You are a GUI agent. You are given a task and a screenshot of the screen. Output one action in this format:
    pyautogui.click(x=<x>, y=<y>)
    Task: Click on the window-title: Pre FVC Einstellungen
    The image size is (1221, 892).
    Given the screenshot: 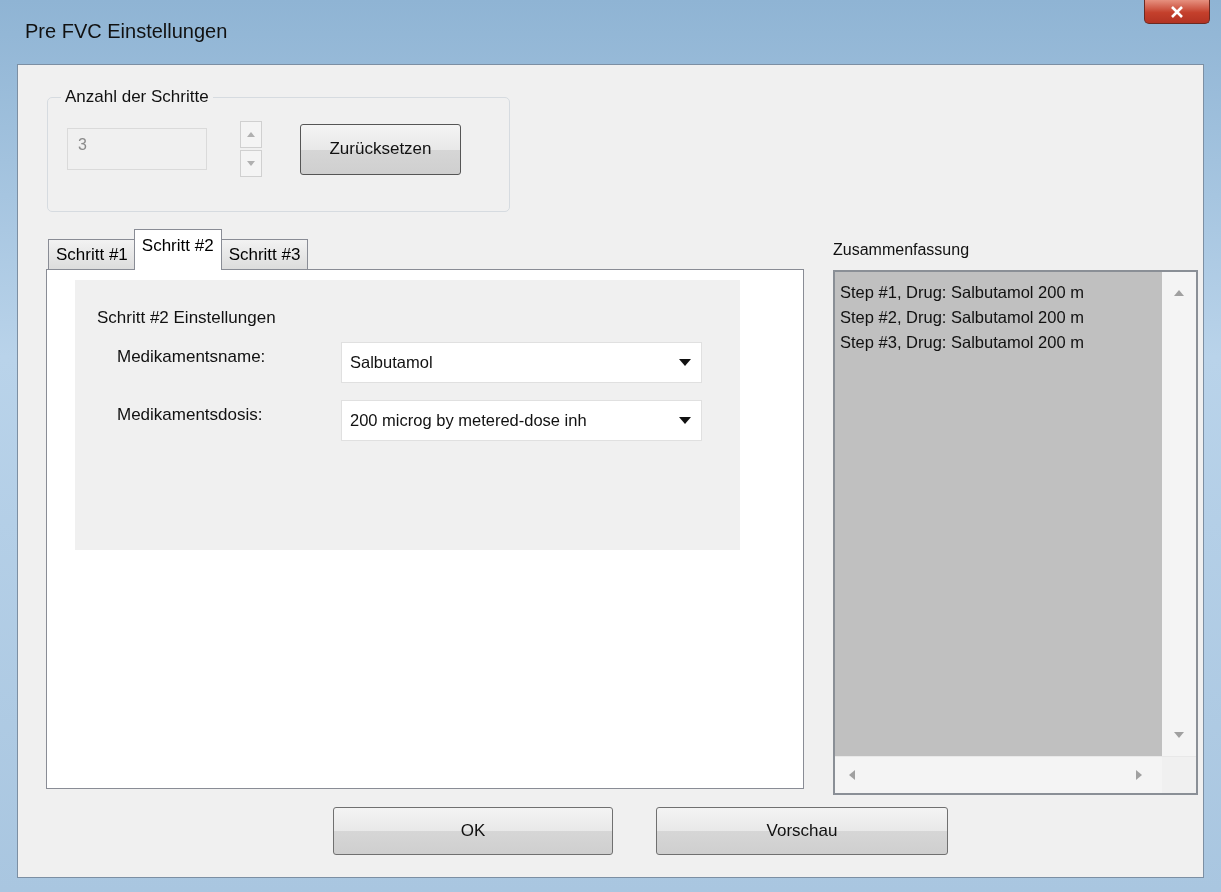 What is the action you would take?
    pyautogui.click(x=126, y=31)
    